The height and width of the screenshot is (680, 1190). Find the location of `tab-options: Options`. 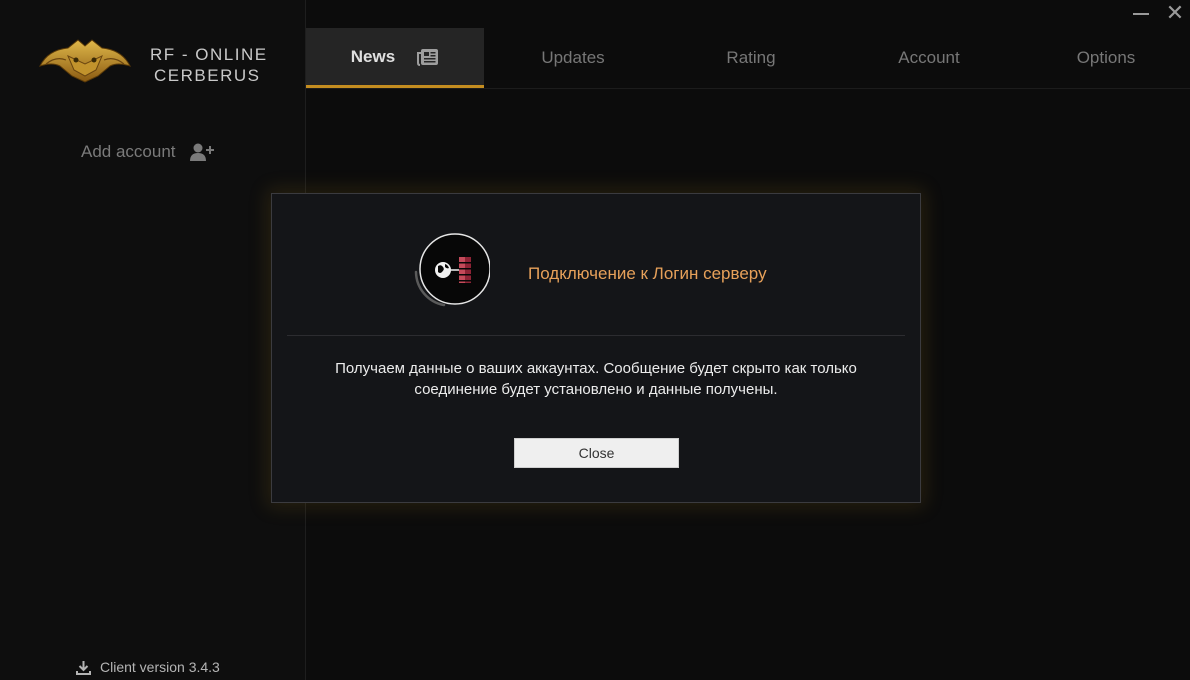

tab-options: Options is located at coordinates (1104, 58).